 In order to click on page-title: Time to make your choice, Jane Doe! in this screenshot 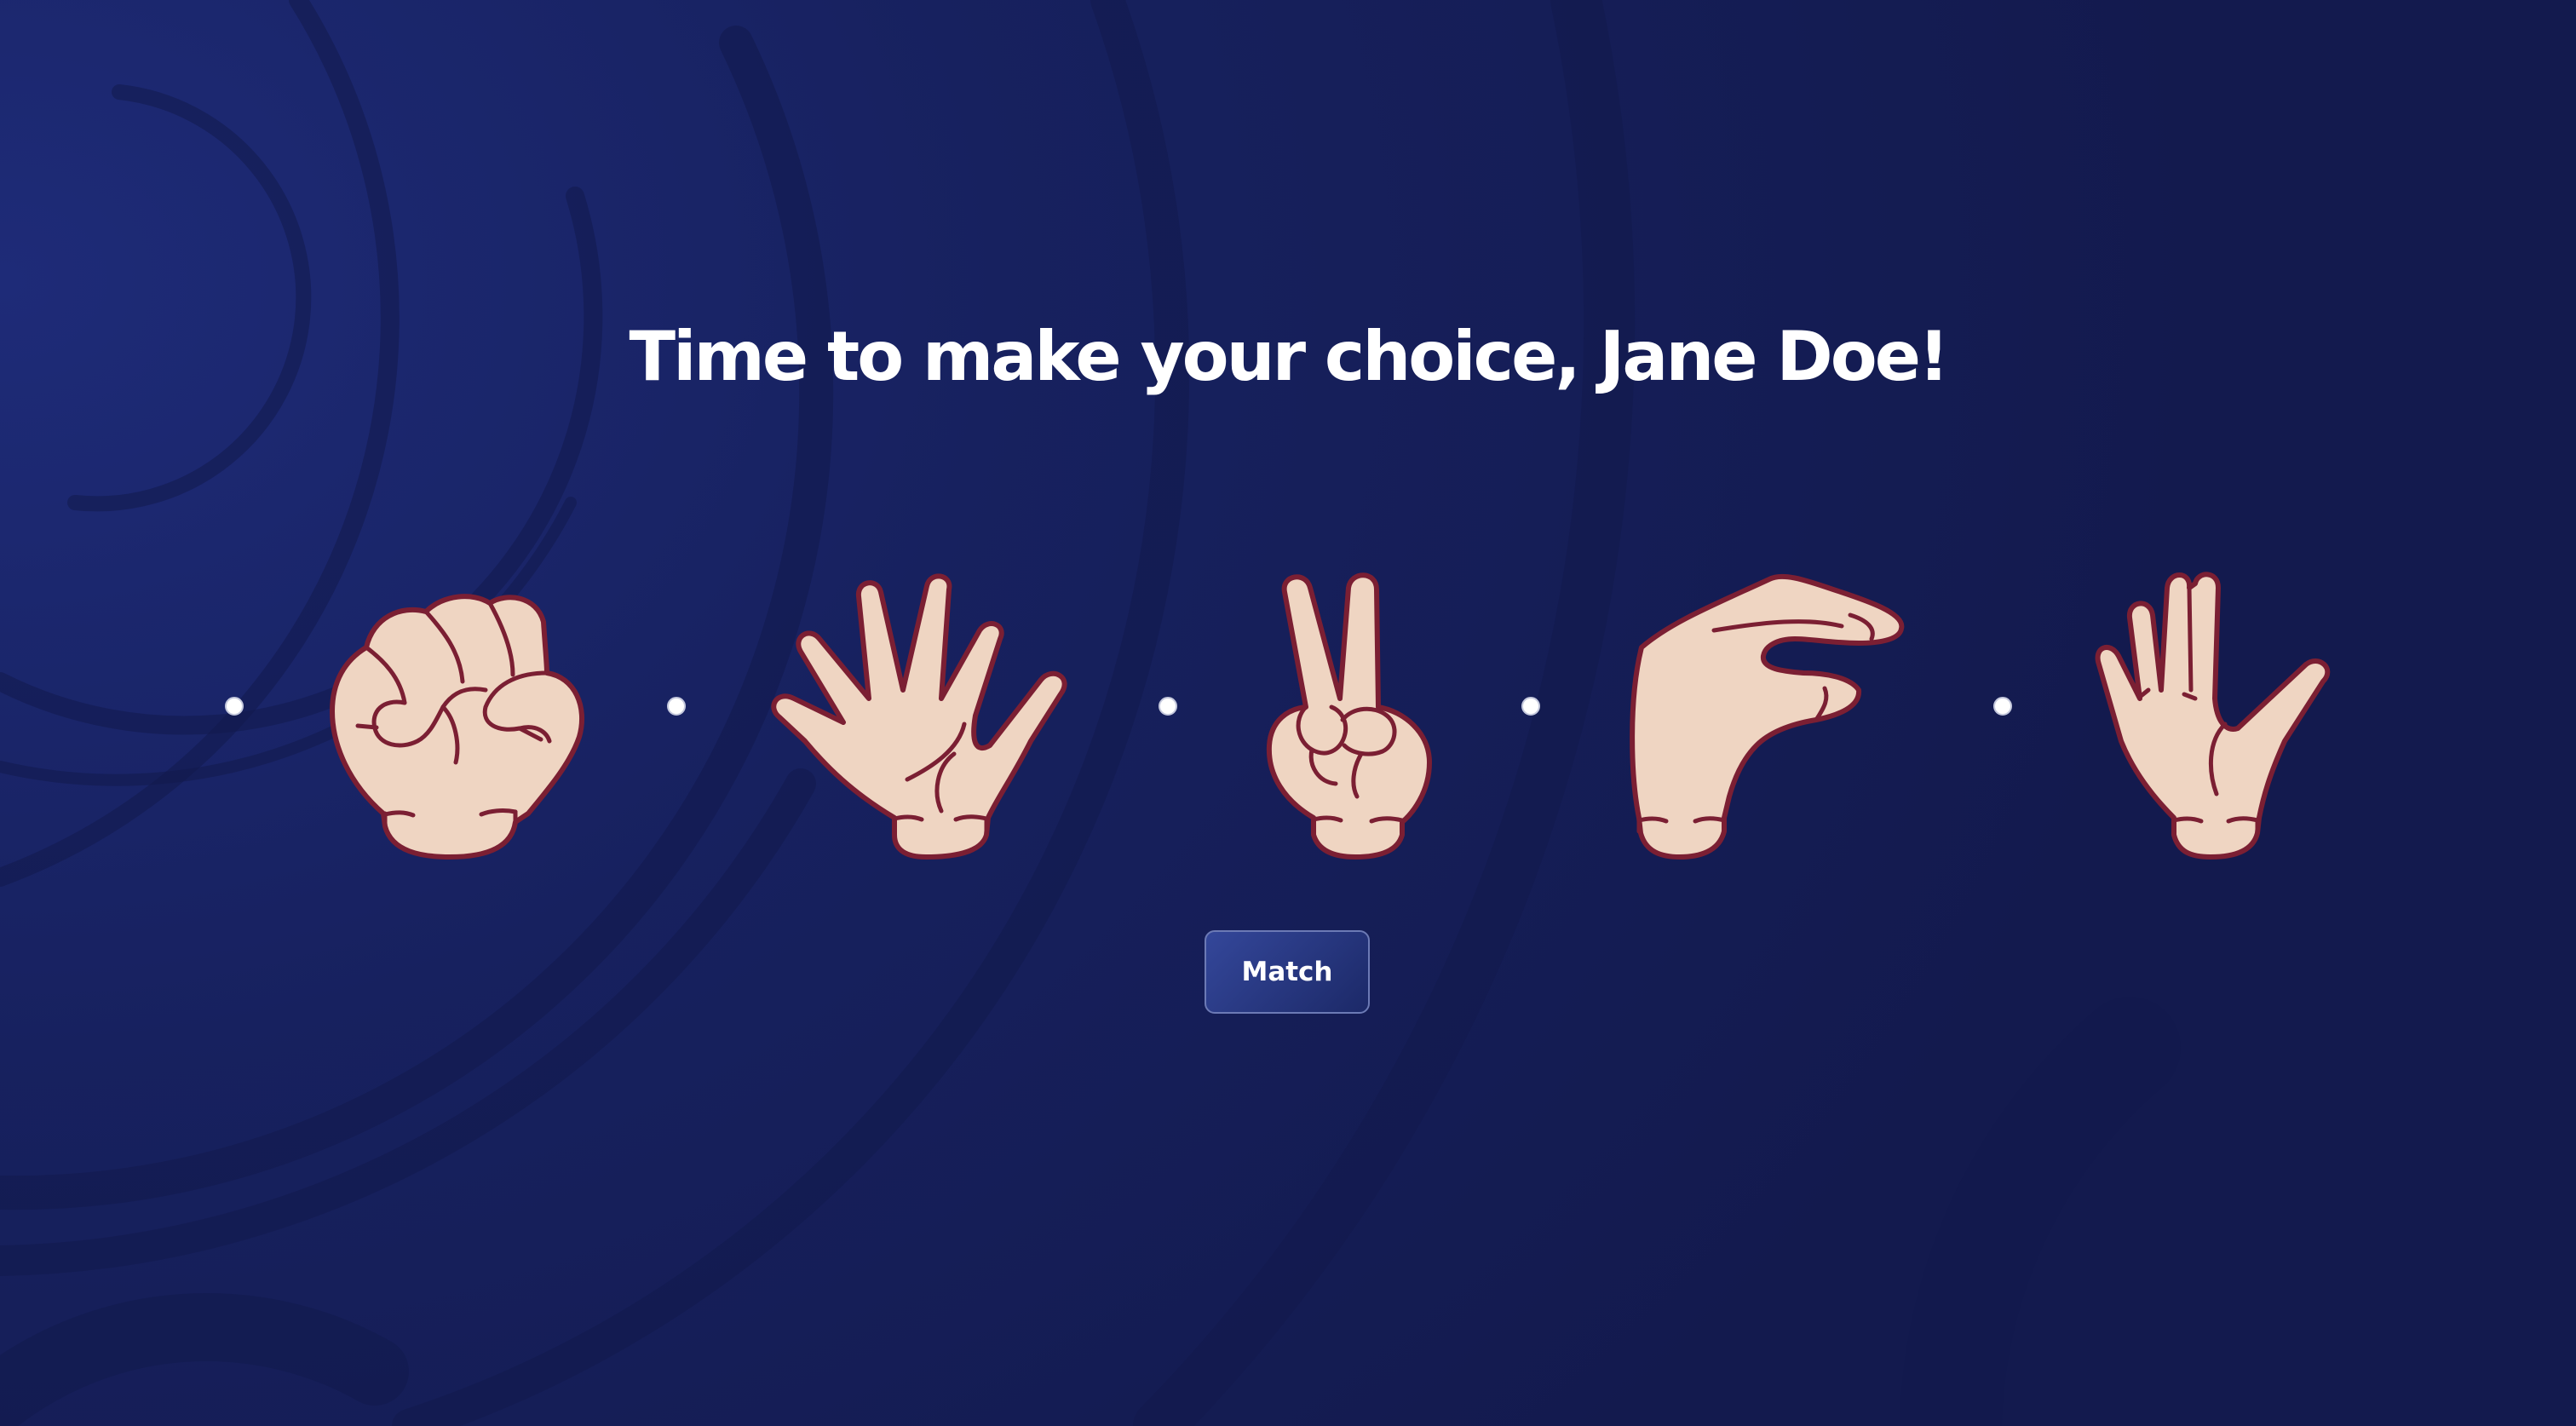, I will do `click(1289, 357)`.